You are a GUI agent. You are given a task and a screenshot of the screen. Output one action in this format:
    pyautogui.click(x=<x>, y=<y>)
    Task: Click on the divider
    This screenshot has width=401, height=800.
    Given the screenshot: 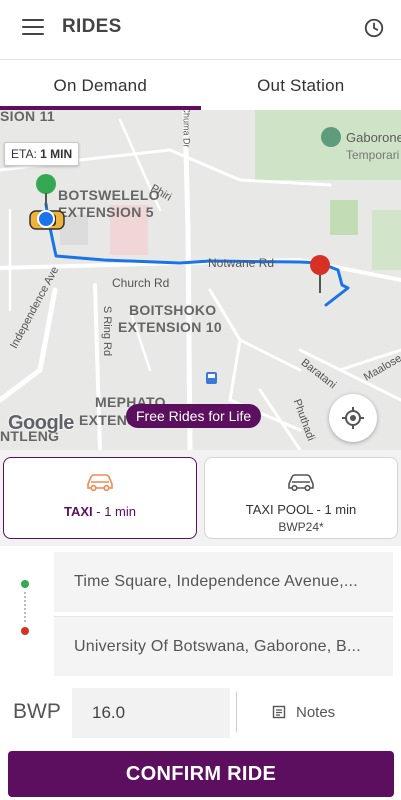 What is the action you would take?
    pyautogui.click(x=236, y=712)
    